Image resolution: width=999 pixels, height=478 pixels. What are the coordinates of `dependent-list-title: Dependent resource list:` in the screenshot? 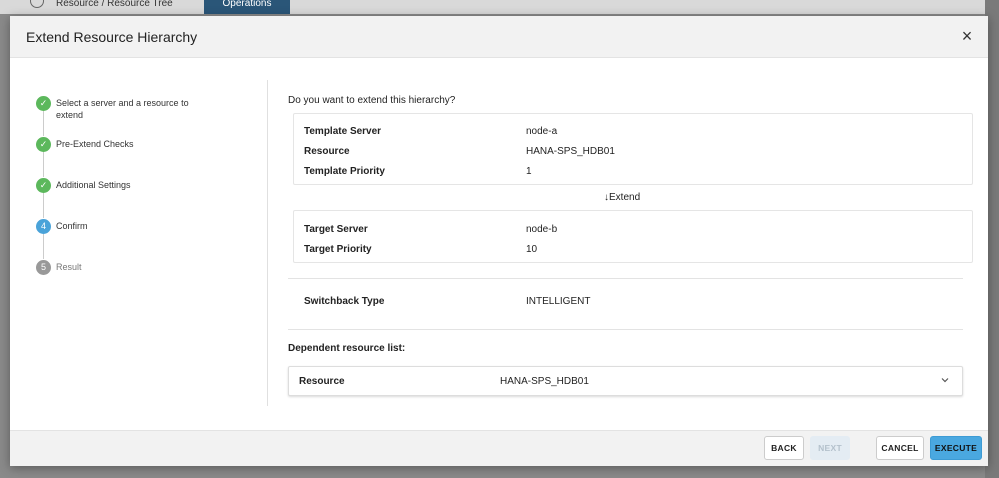 It's located at (347, 348).